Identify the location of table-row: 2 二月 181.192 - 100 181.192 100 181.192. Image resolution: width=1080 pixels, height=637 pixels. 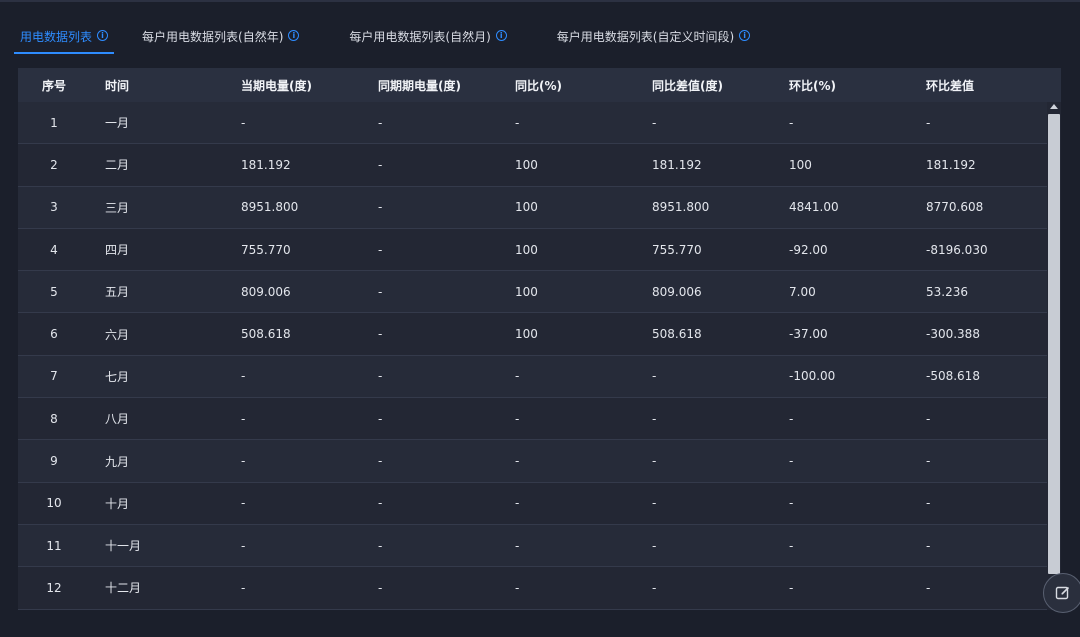
(532, 165).